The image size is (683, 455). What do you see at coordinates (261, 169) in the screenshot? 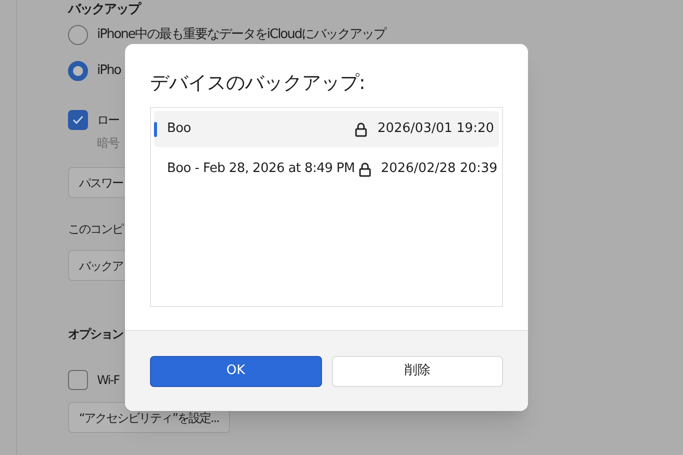
I see `backup-name: Boo - Feb 28, 2026 at 8:49 PM` at bounding box center [261, 169].